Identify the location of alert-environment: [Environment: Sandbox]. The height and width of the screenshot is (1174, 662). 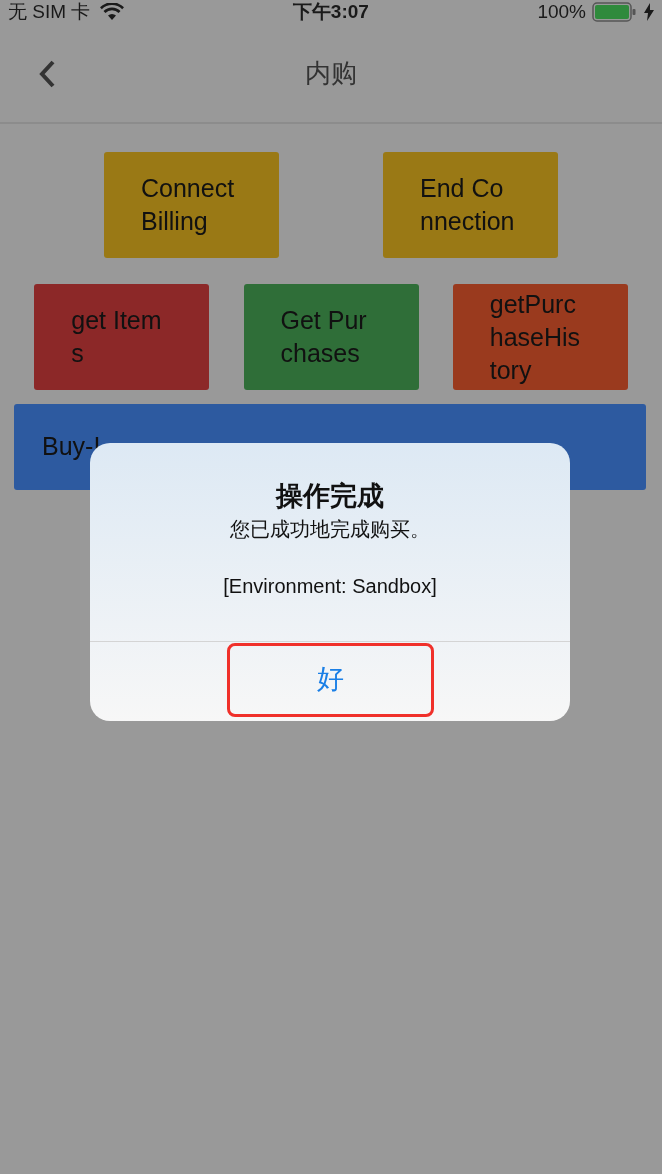
(330, 586).